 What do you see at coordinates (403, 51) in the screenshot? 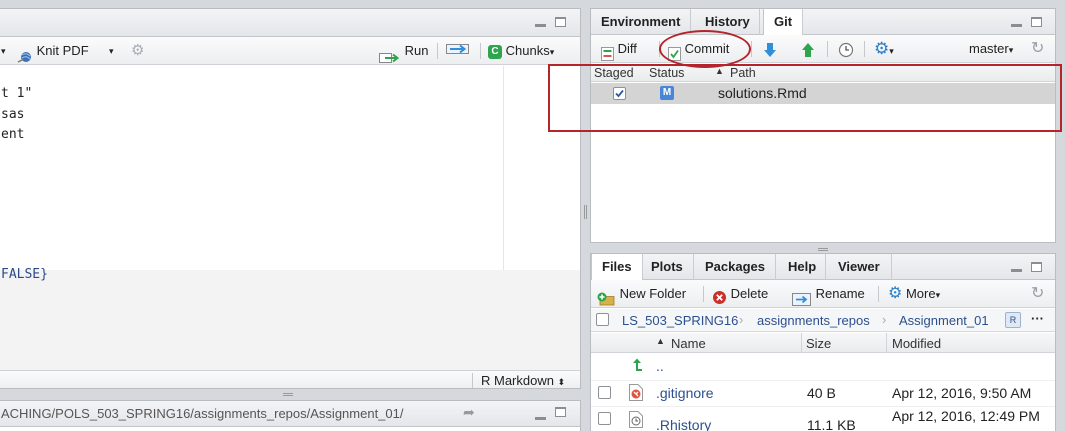
I see `run-button: Run` at bounding box center [403, 51].